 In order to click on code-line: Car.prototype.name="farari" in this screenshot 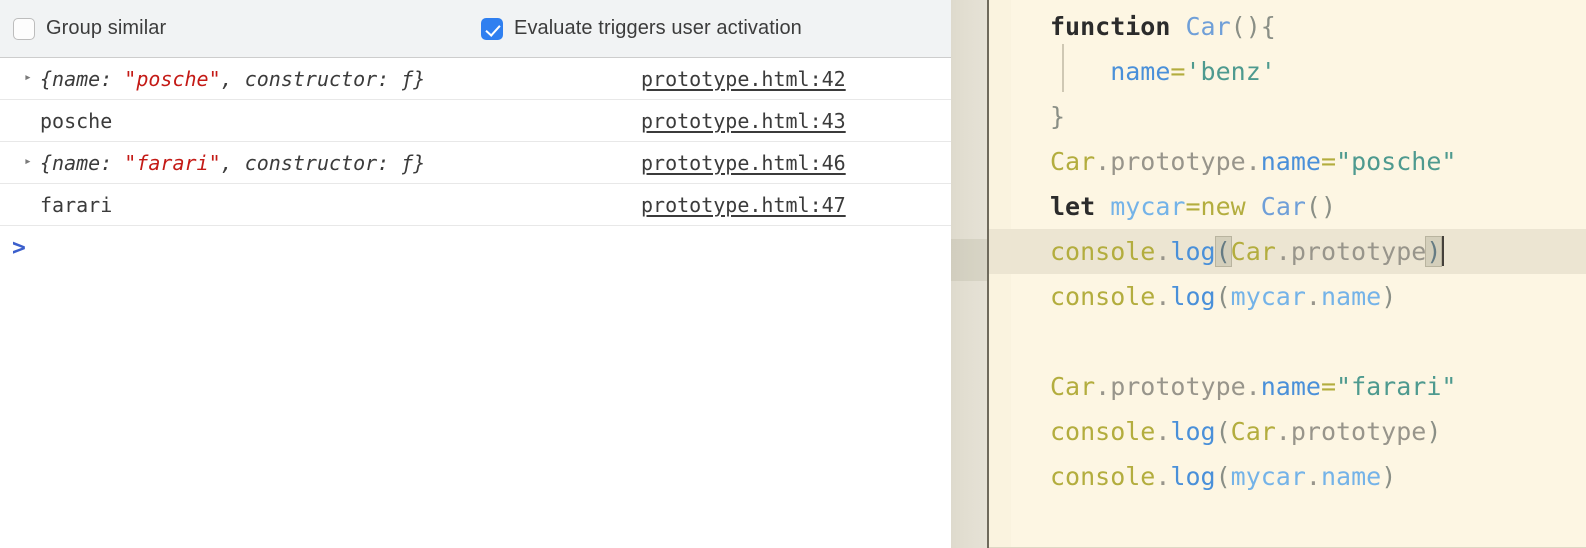, I will do `click(1287, 386)`.